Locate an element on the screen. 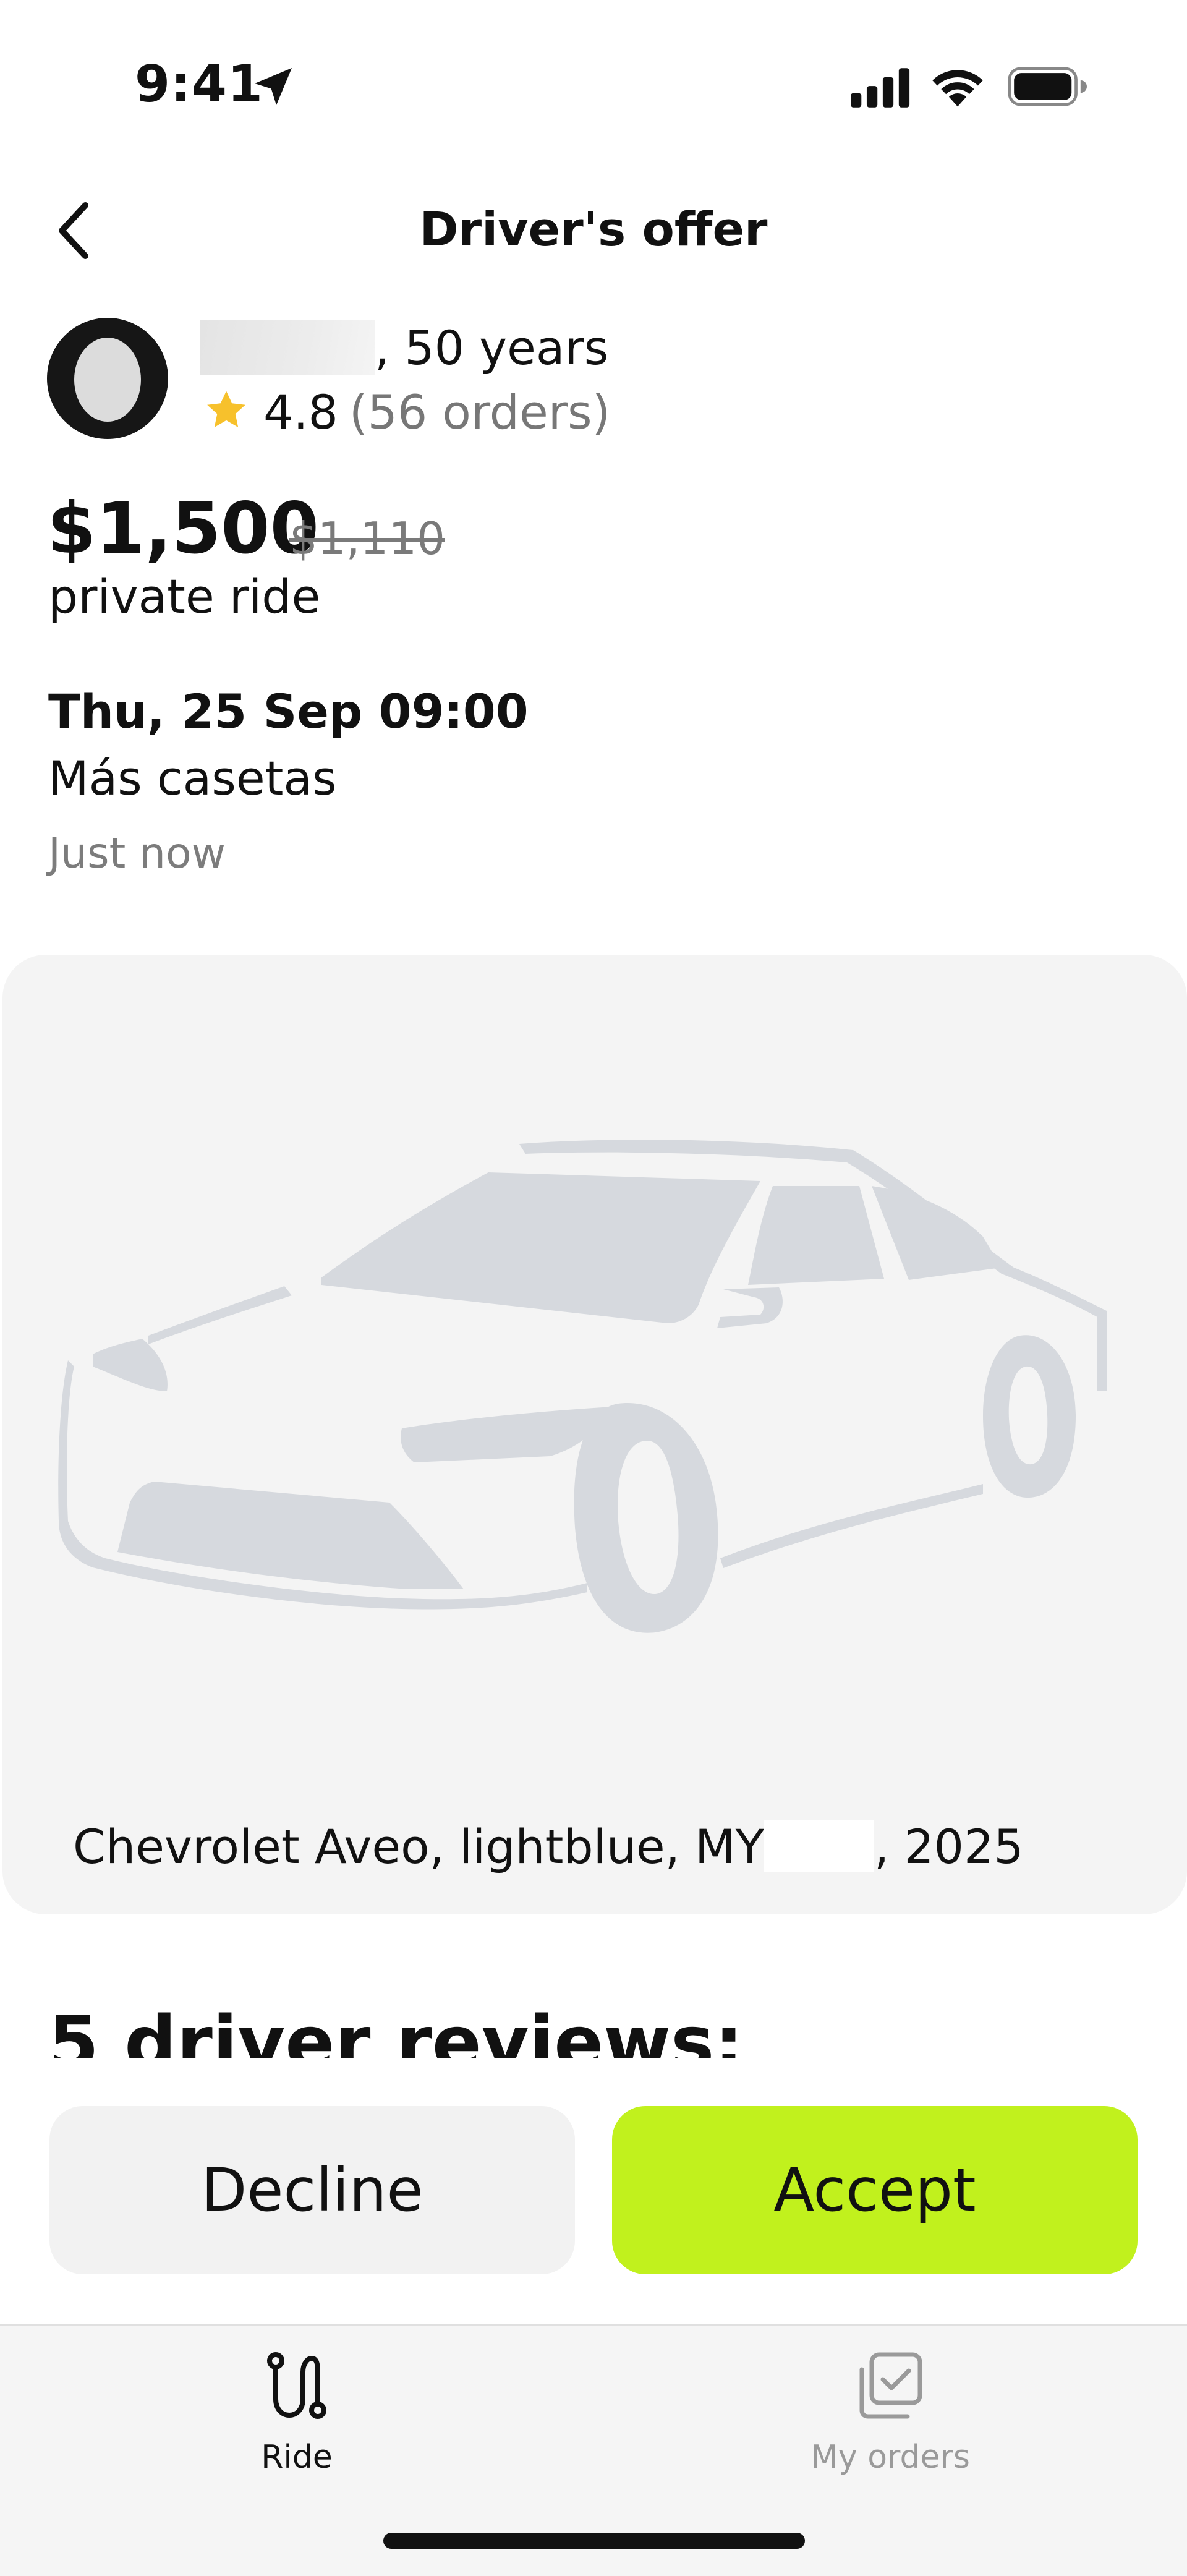 This screenshot has height=2576, width=1187. driver-name-redacted is located at coordinates (288, 347).